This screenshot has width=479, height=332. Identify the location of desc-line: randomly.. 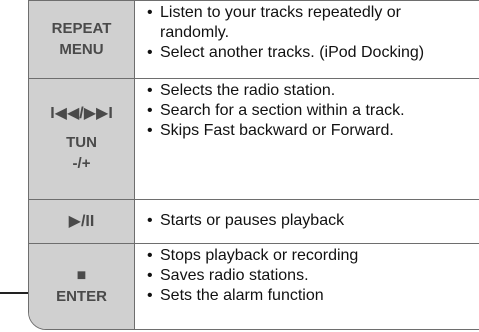
(195, 32).